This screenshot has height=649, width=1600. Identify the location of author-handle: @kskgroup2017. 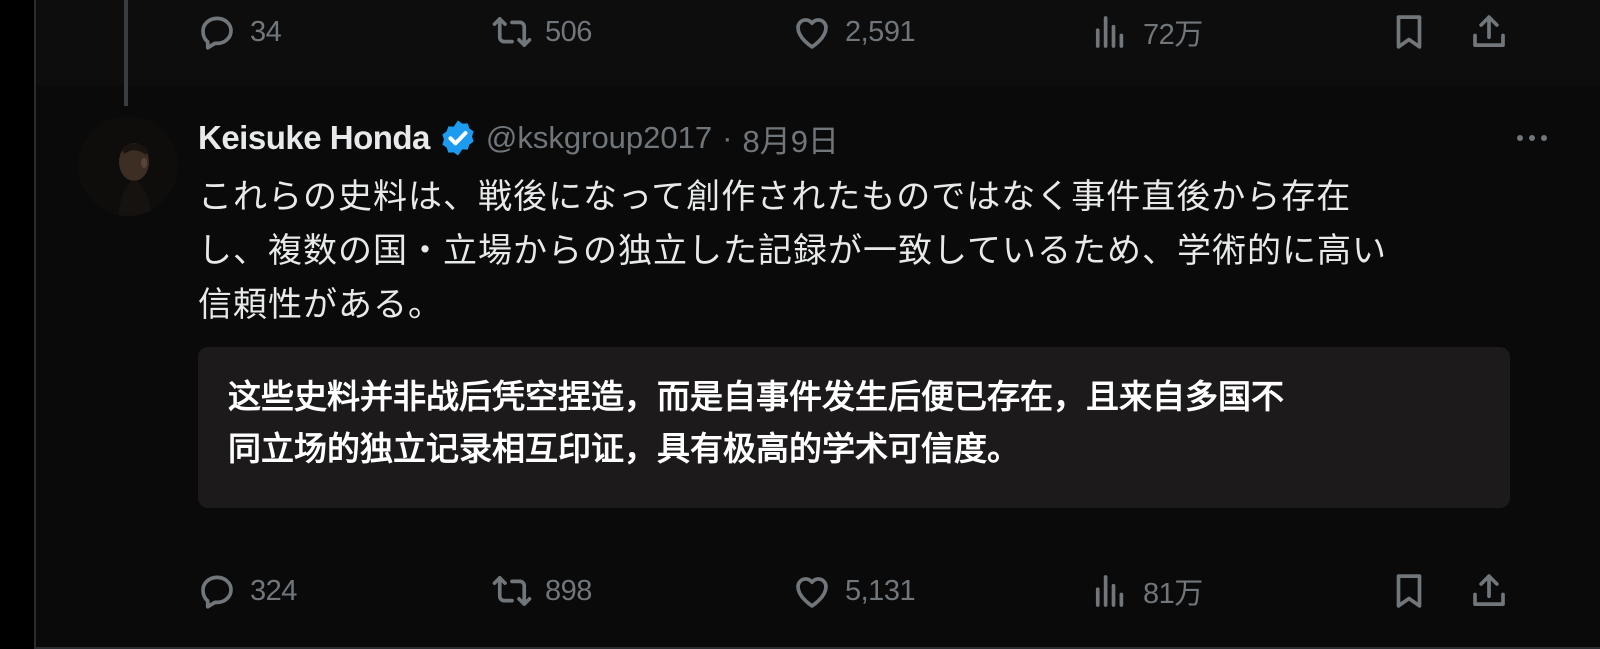
(599, 138).